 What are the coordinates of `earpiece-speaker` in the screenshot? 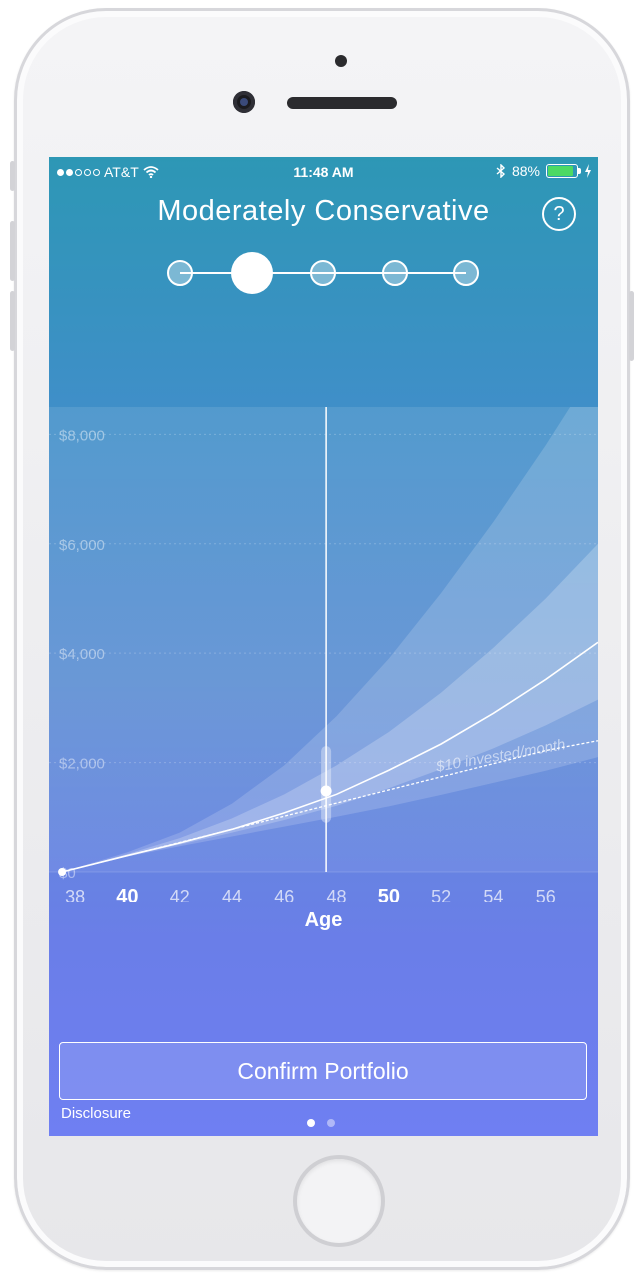 It's located at (342, 103).